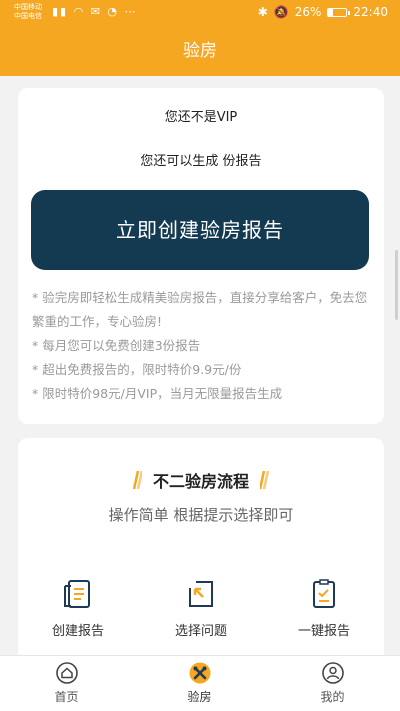  Describe the element at coordinates (200, 230) in the screenshot. I see `create-report-button: 立即创建验房报告` at that location.